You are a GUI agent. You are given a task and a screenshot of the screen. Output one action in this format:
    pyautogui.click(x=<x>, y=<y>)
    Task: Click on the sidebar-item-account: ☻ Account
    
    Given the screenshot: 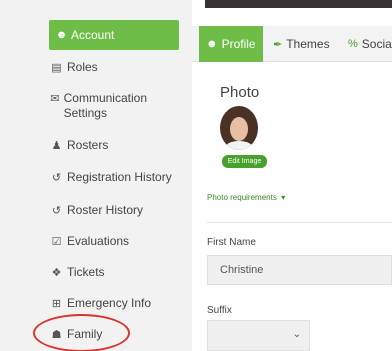 What is the action you would take?
    pyautogui.click(x=114, y=35)
    